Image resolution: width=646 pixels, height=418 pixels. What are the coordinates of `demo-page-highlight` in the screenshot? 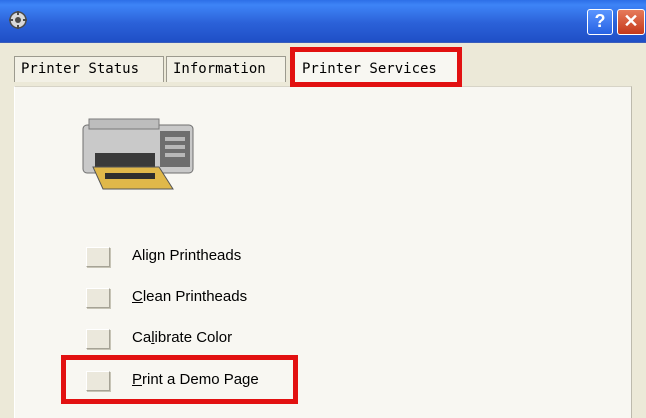 It's located at (179, 379).